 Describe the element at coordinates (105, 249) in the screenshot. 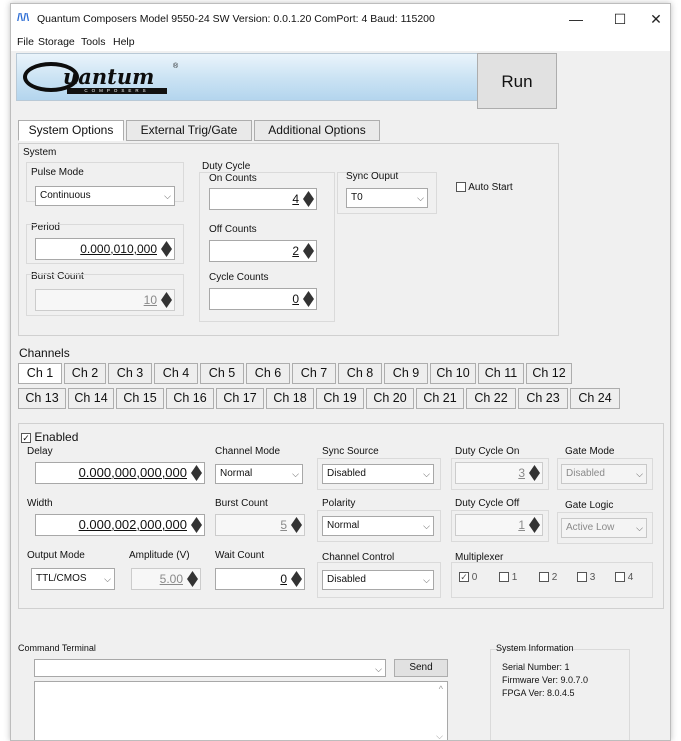

I see `period-spinner: 0.000,010,000` at that location.